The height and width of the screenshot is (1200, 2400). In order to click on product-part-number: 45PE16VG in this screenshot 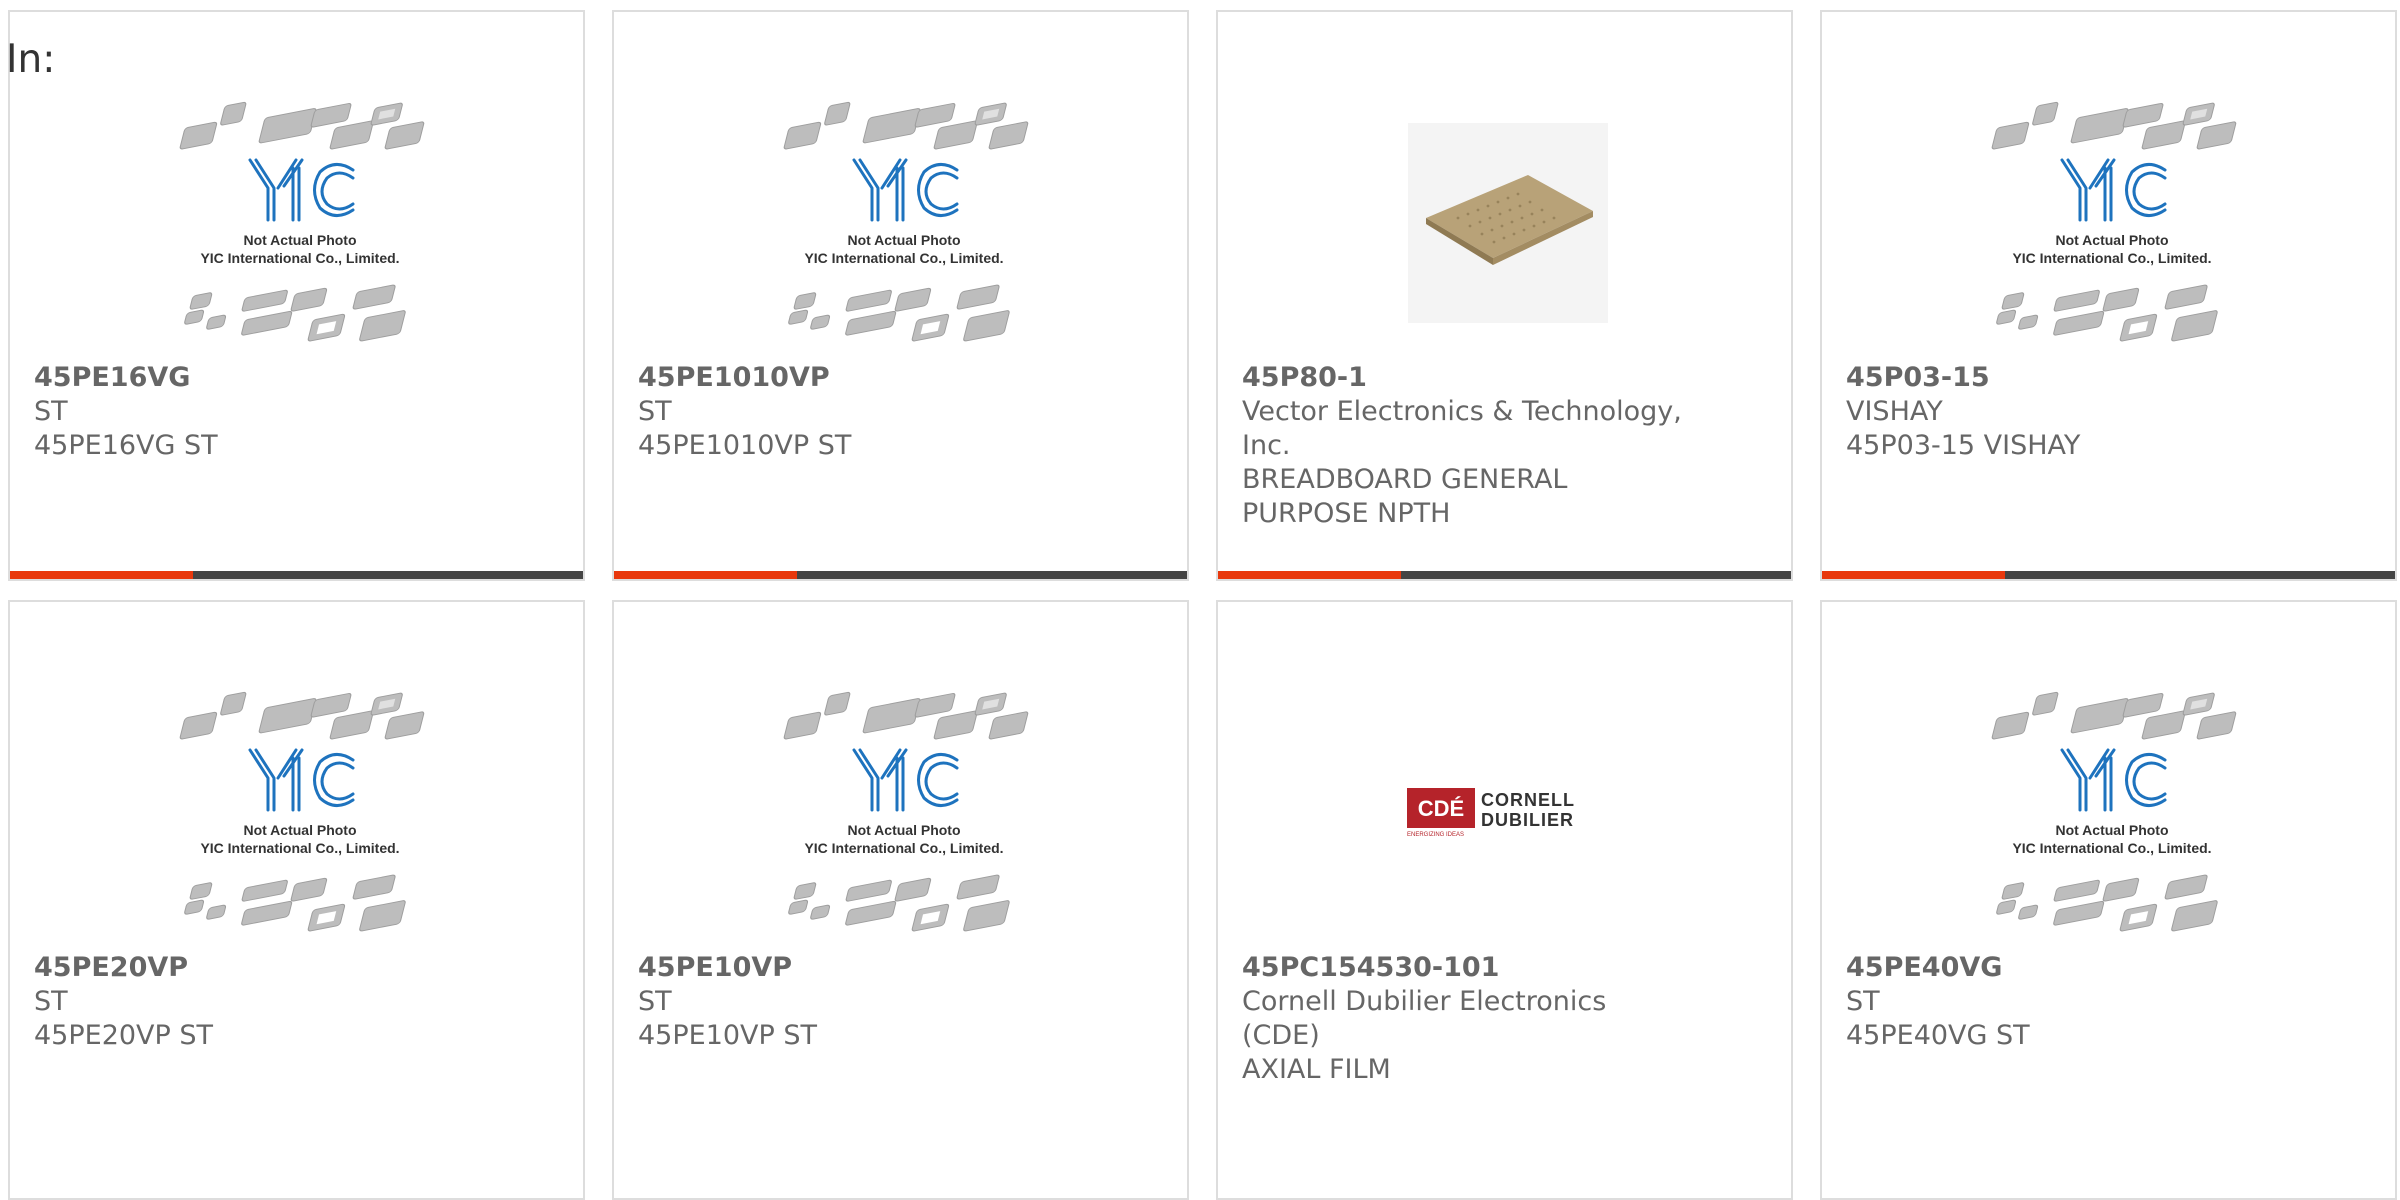, I will do `click(254, 378)`.